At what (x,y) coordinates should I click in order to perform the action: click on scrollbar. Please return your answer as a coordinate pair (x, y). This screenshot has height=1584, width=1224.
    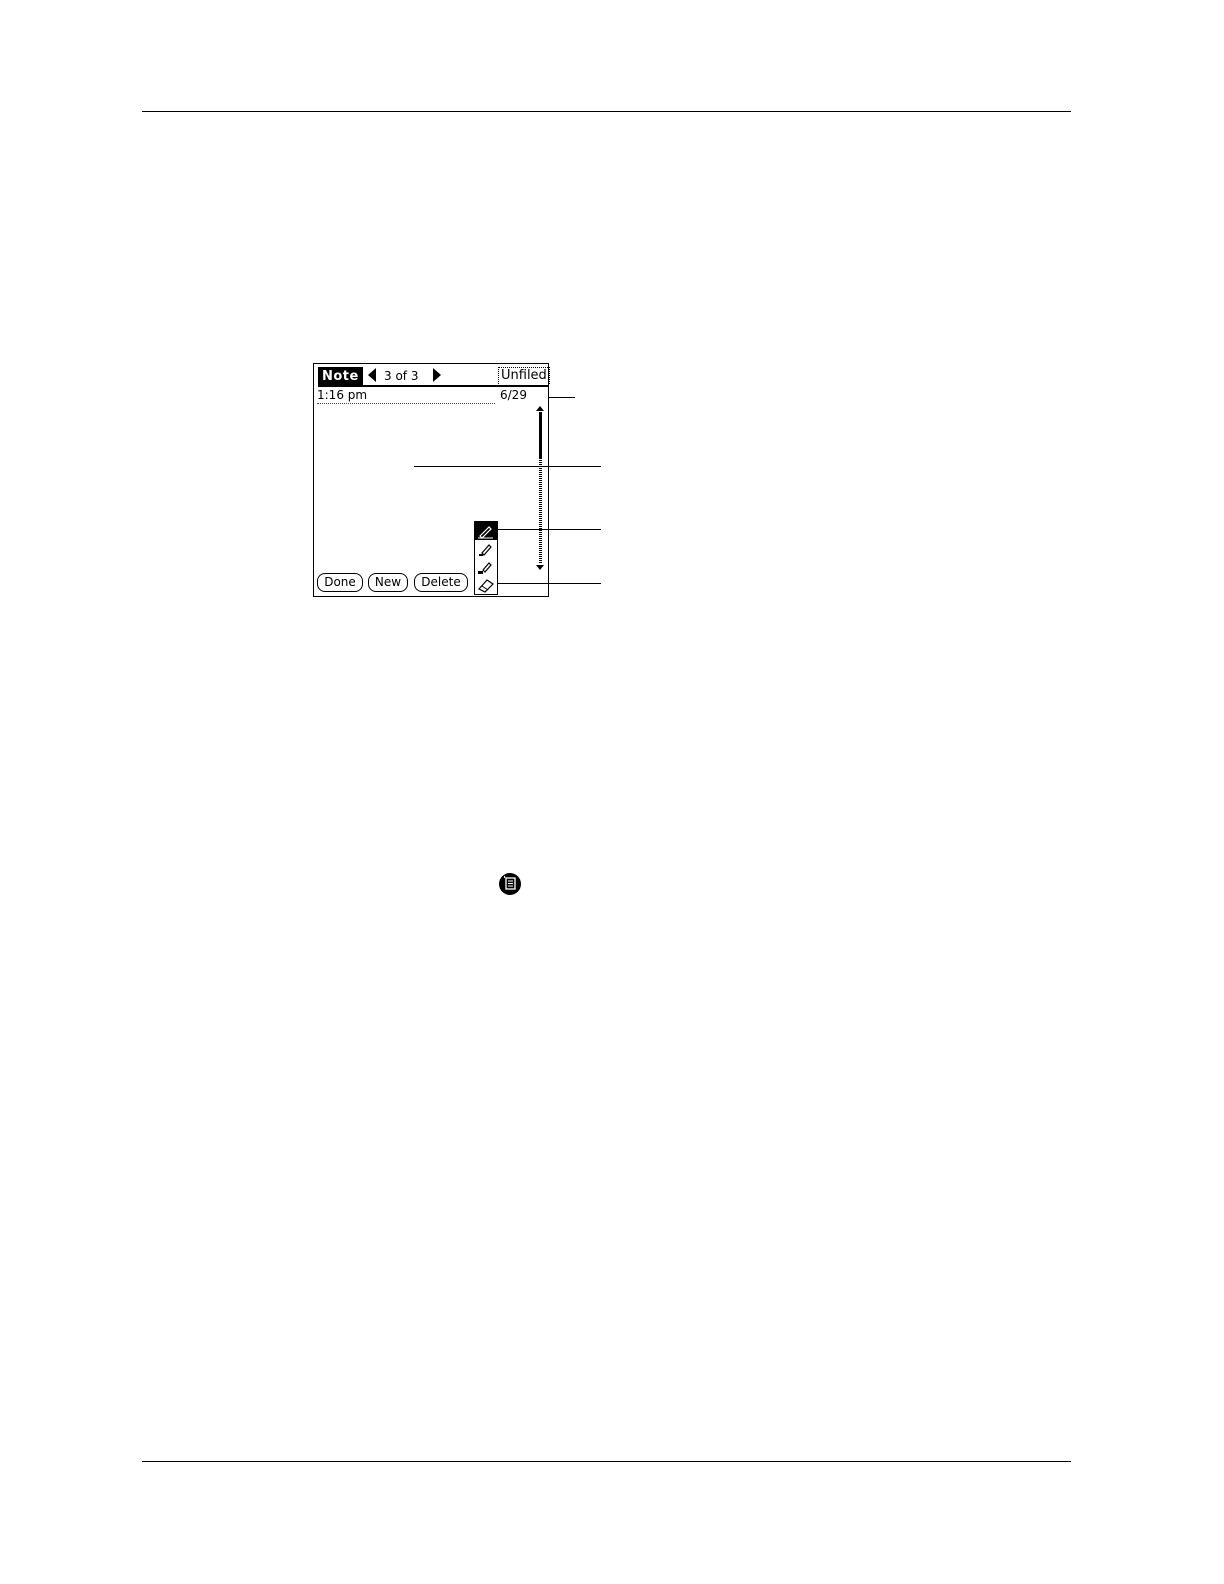
    Looking at the image, I should click on (540, 488).